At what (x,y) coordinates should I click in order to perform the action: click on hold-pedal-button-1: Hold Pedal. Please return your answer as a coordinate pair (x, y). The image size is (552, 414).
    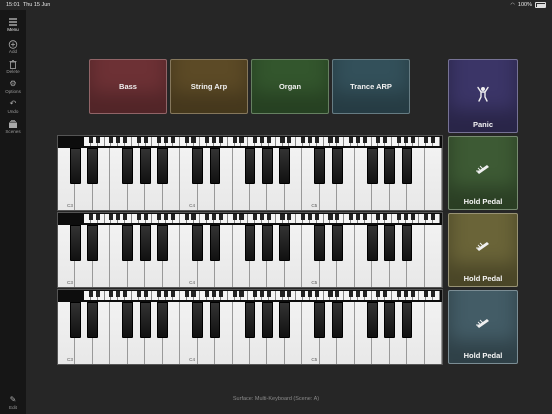
    Looking at the image, I should click on (483, 173).